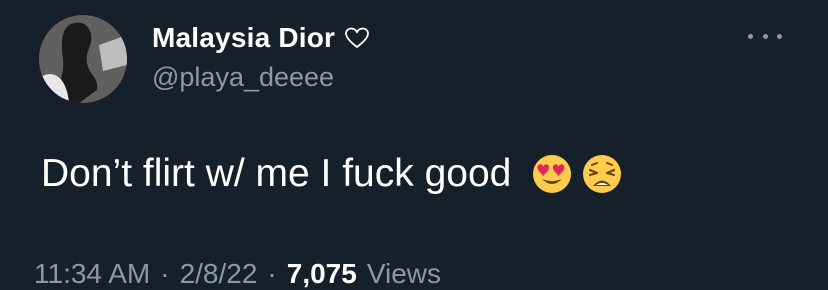 The width and height of the screenshot is (828, 290). What do you see at coordinates (552, 174) in the screenshot?
I see `heart-eyes-face-emoji` at bounding box center [552, 174].